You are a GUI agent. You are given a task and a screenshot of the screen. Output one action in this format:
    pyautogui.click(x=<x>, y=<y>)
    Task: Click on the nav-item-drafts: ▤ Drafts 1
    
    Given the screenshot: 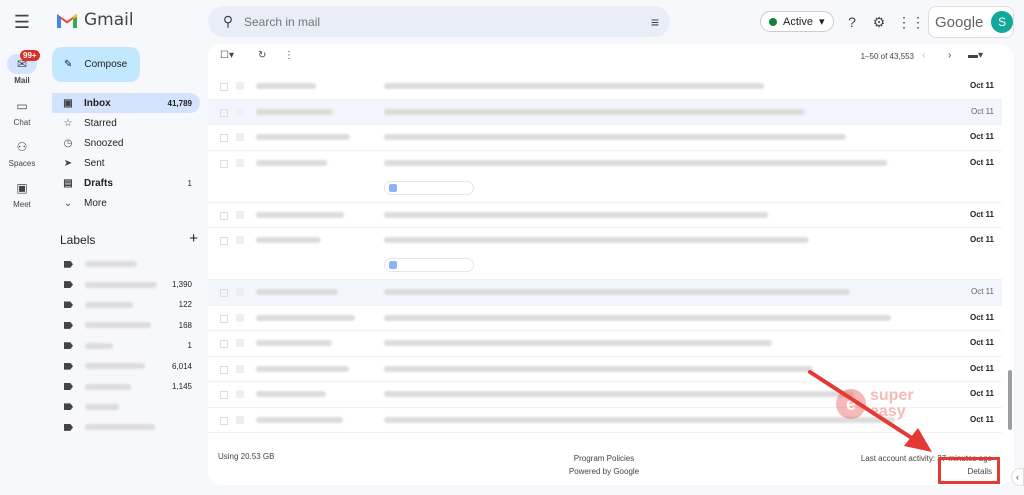 What is the action you would take?
    pyautogui.click(x=126, y=183)
    